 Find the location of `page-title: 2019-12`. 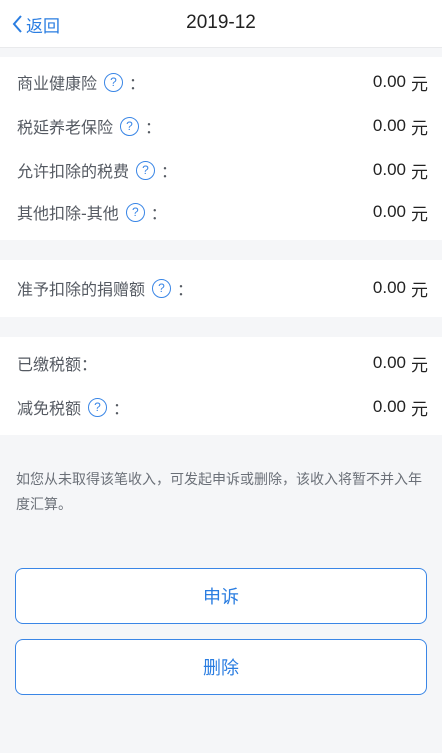

page-title: 2019-12 is located at coordinates (221, 22).